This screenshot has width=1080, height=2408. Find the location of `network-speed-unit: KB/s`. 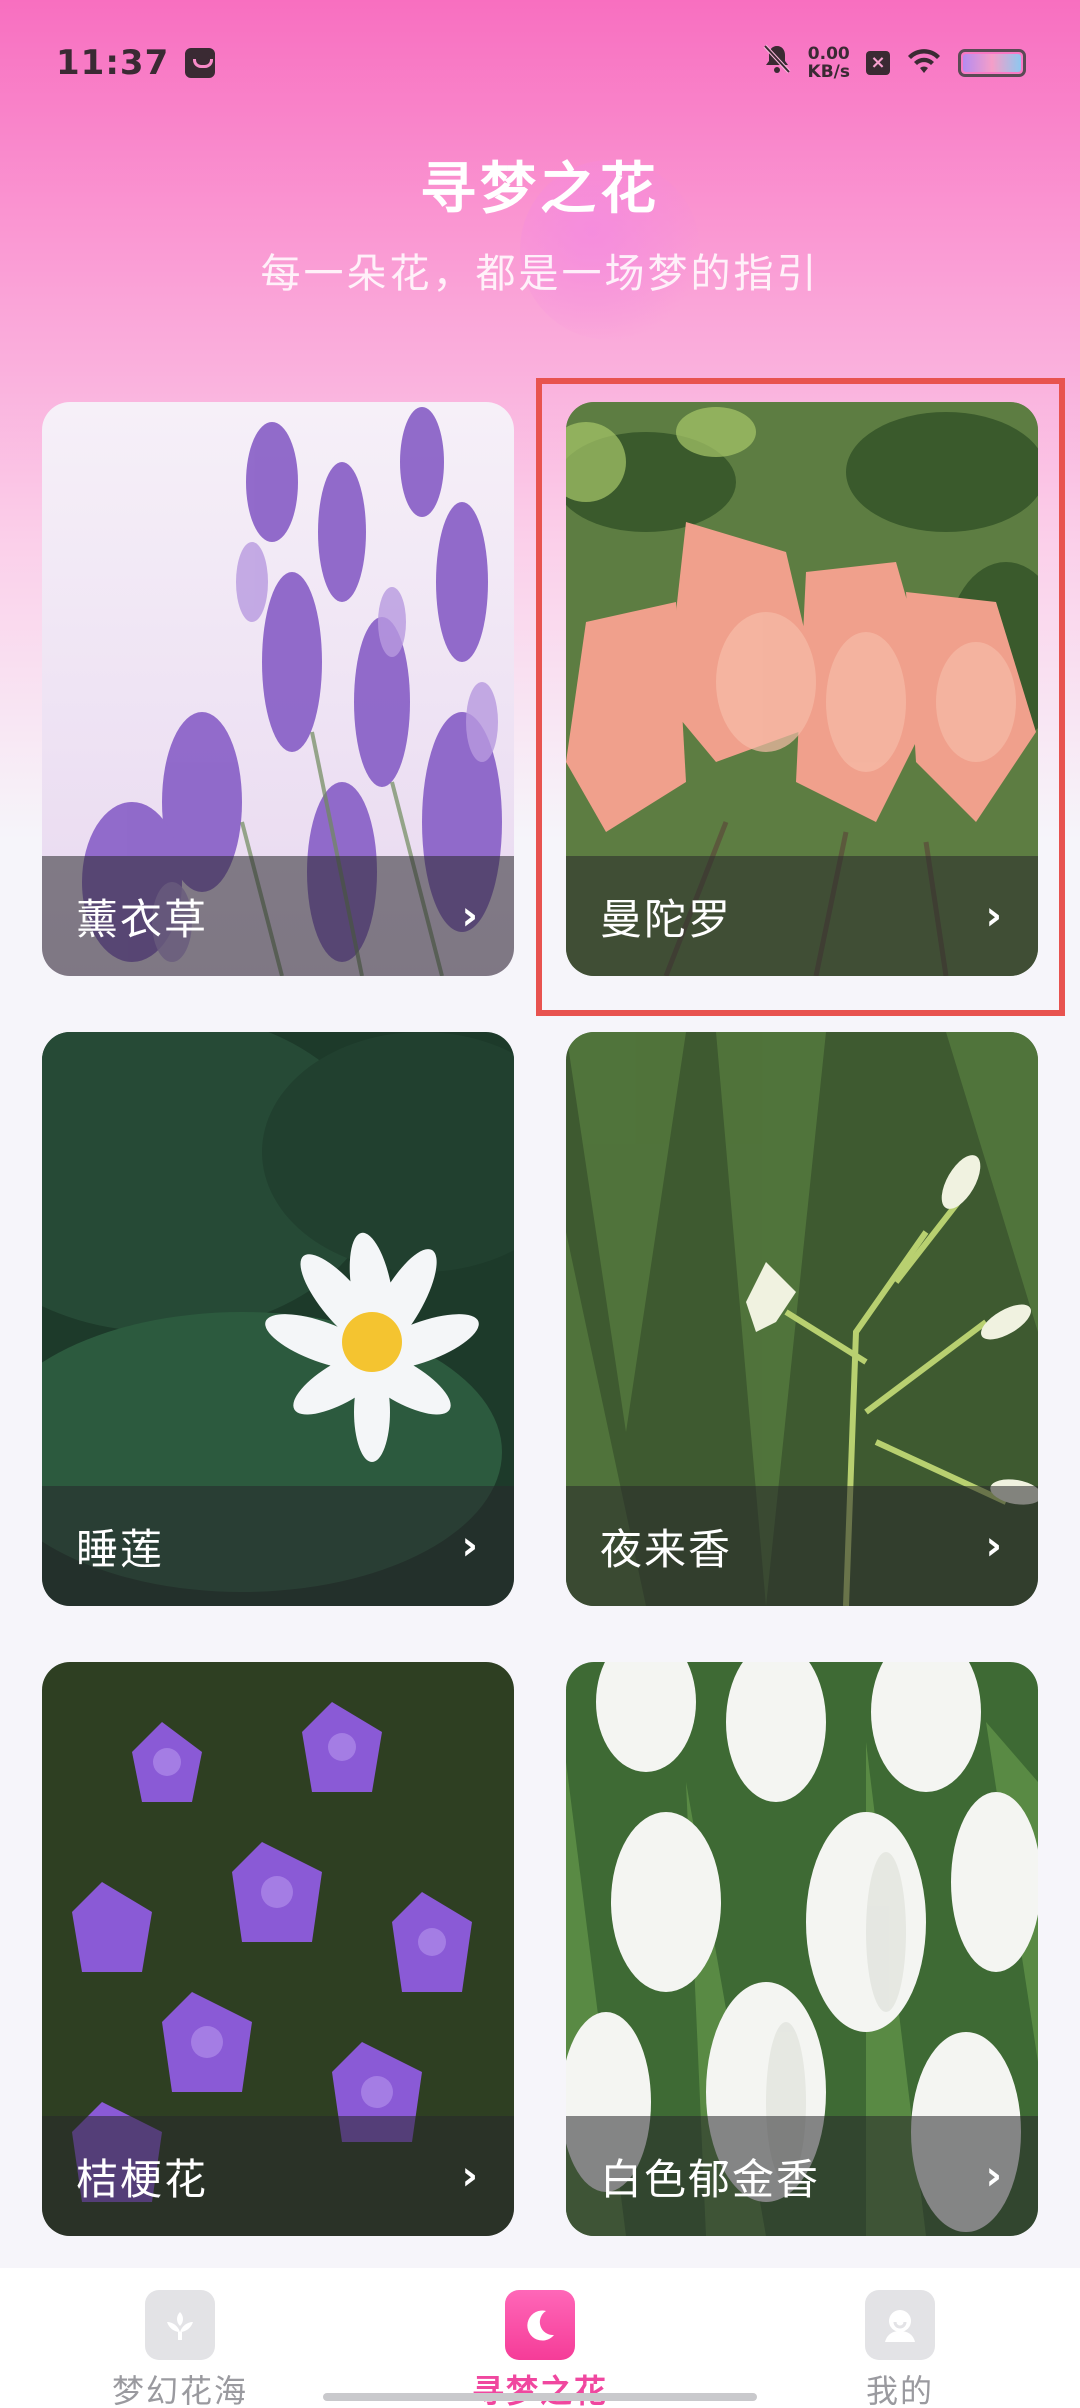

network-speed-unit: KB/s is located at coordinates (828, 71).